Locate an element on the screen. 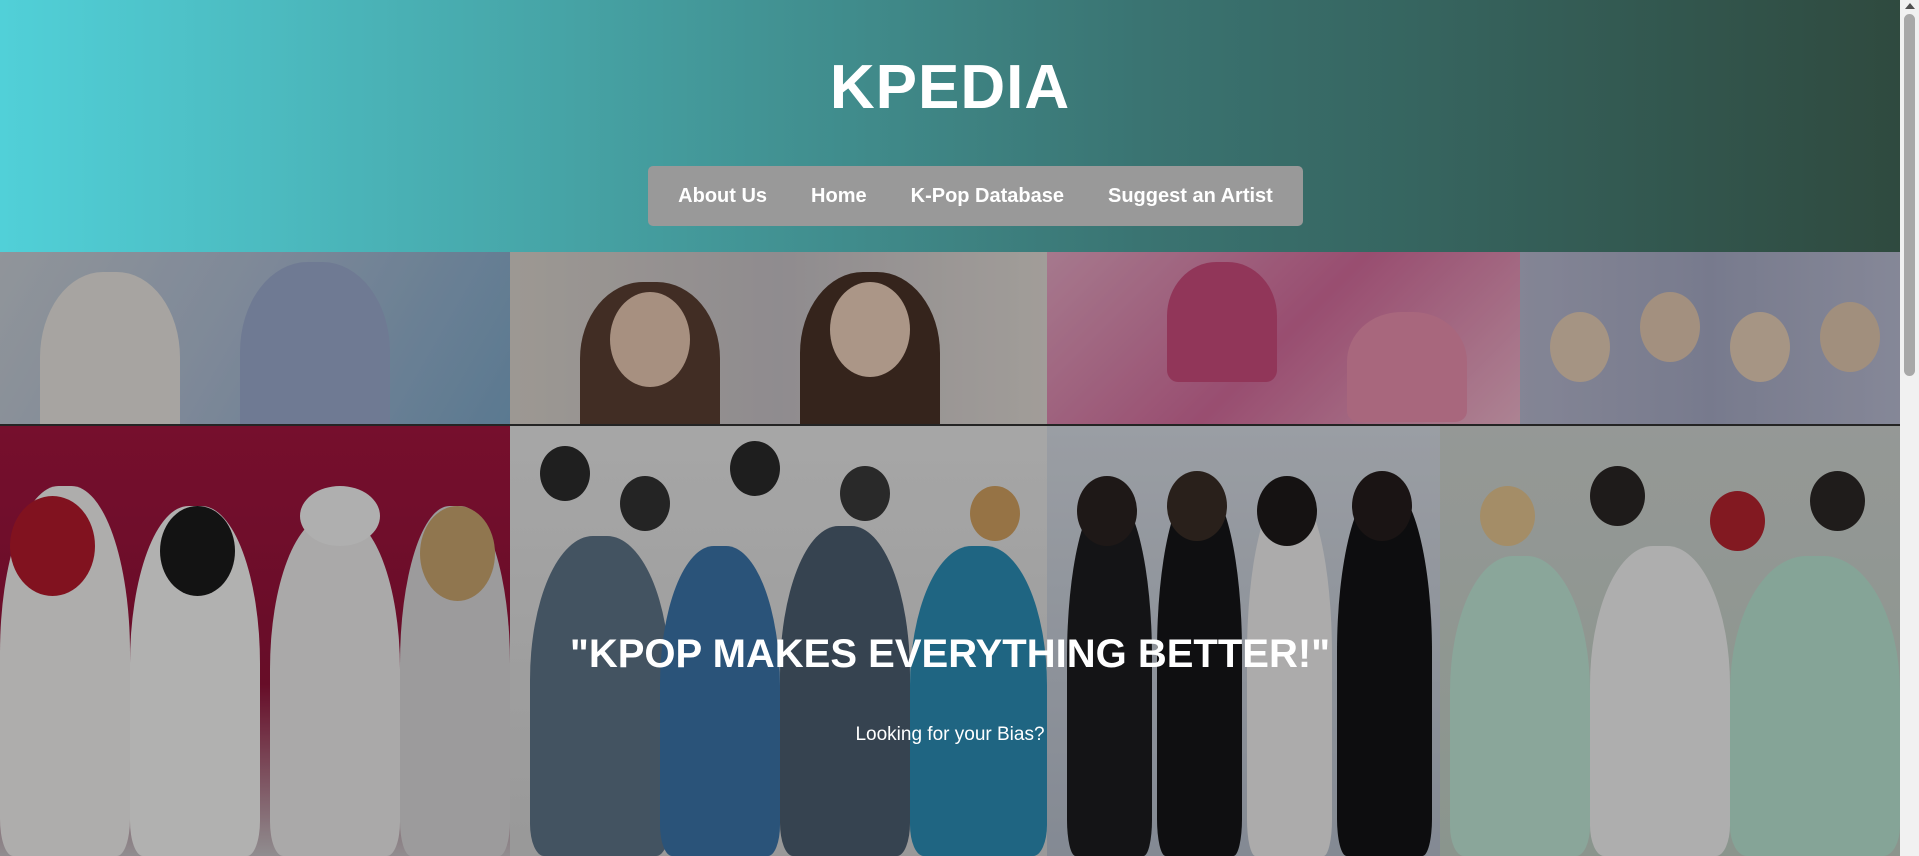  scrollbar-thumb is located at coordinates (1909, 195).